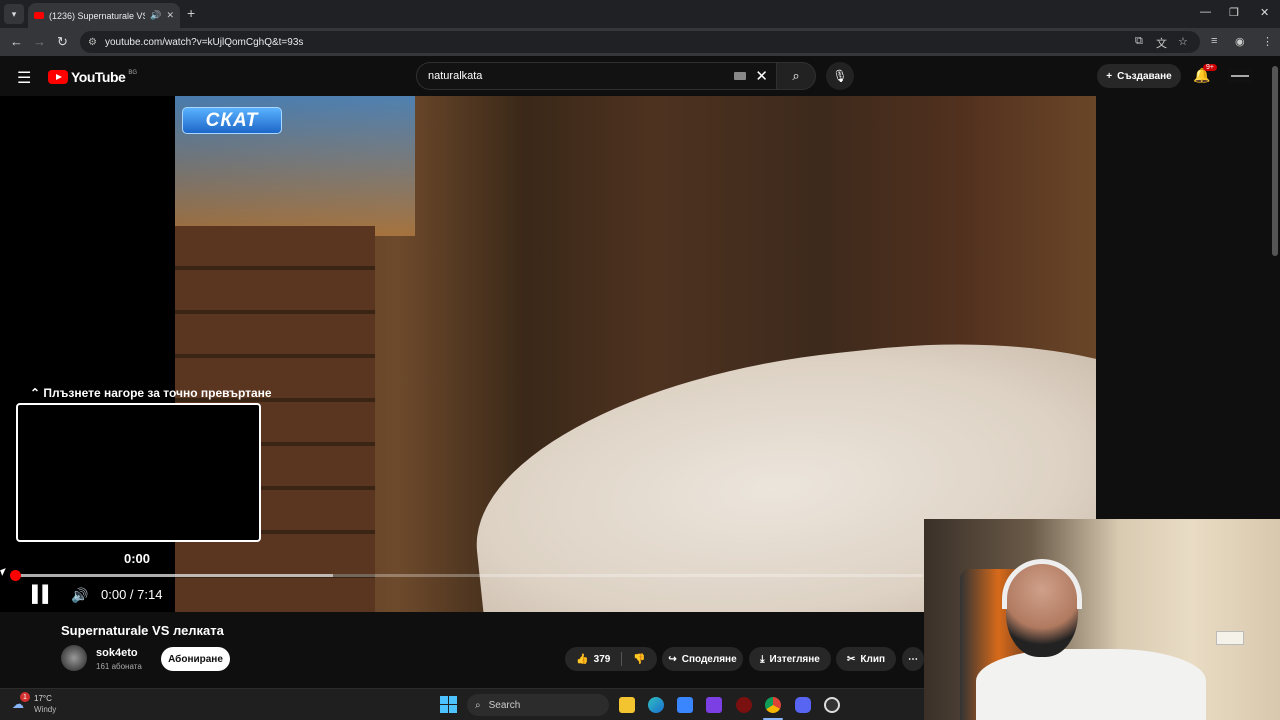 This screenshot has height=720, width=1280. Describe the element at coordinates (462, 704) in the screenshot. I see `windows-taskbar: ☁ 1 17°C Windy ⌕ Search` at that location.